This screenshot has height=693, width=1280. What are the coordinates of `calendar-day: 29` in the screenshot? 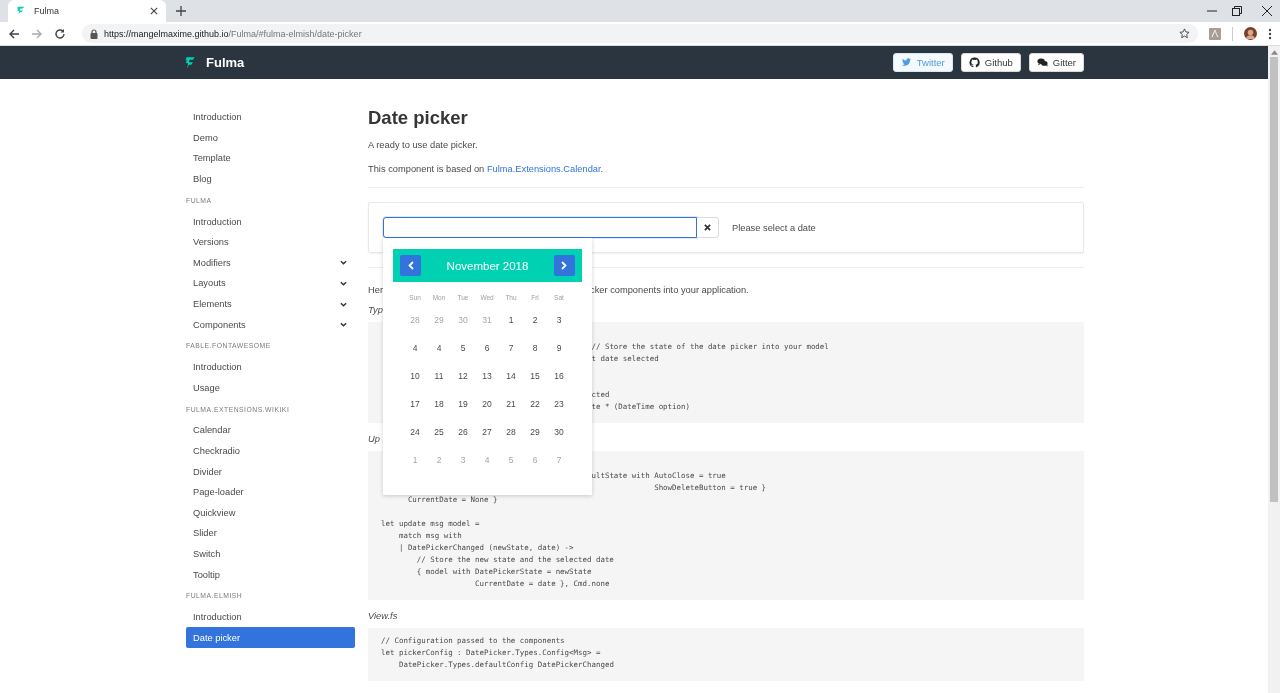 It's located at (535, 432).